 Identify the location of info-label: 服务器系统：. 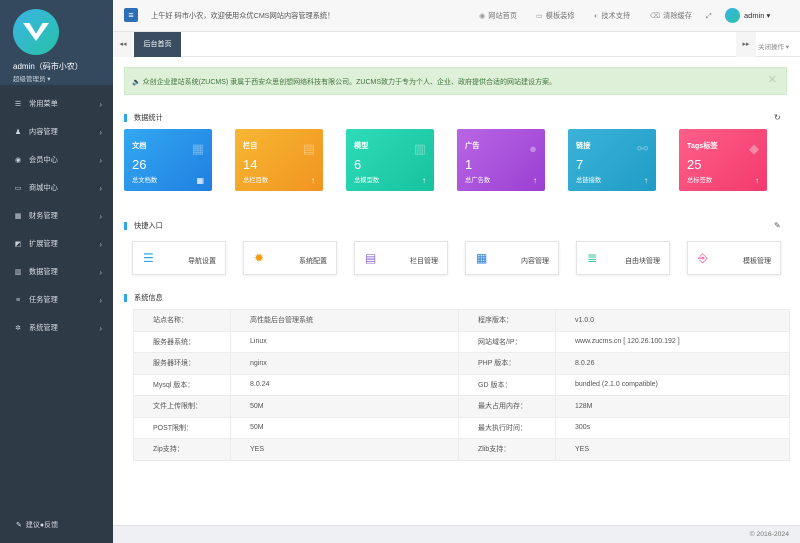
(182, 341).